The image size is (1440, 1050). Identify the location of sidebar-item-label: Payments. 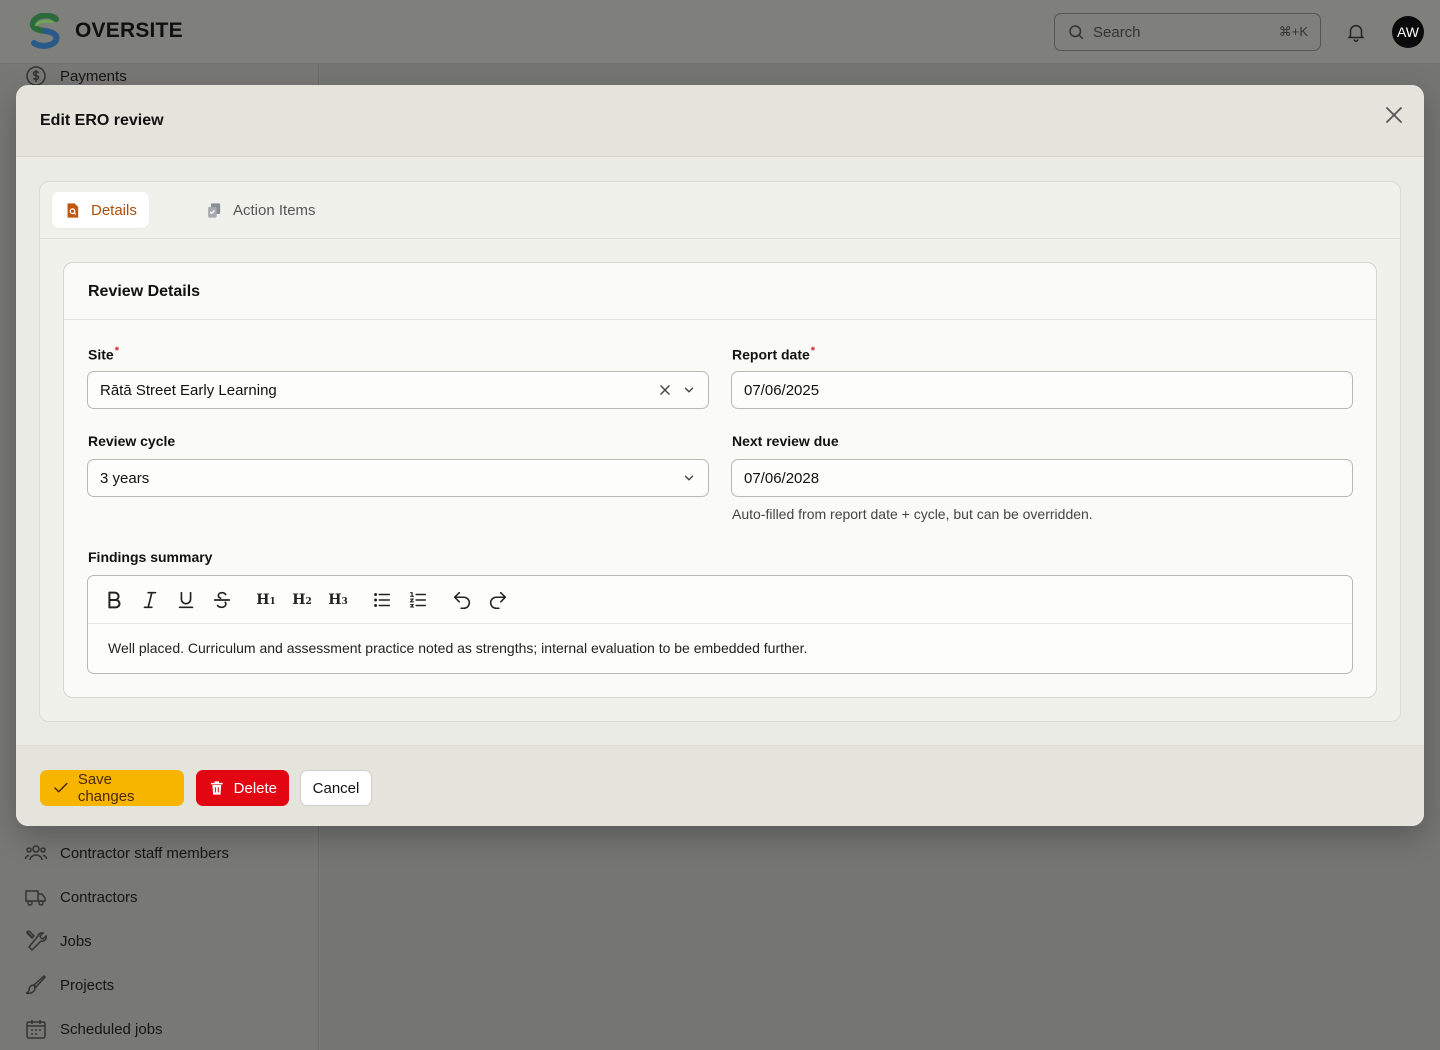
(93, 76).